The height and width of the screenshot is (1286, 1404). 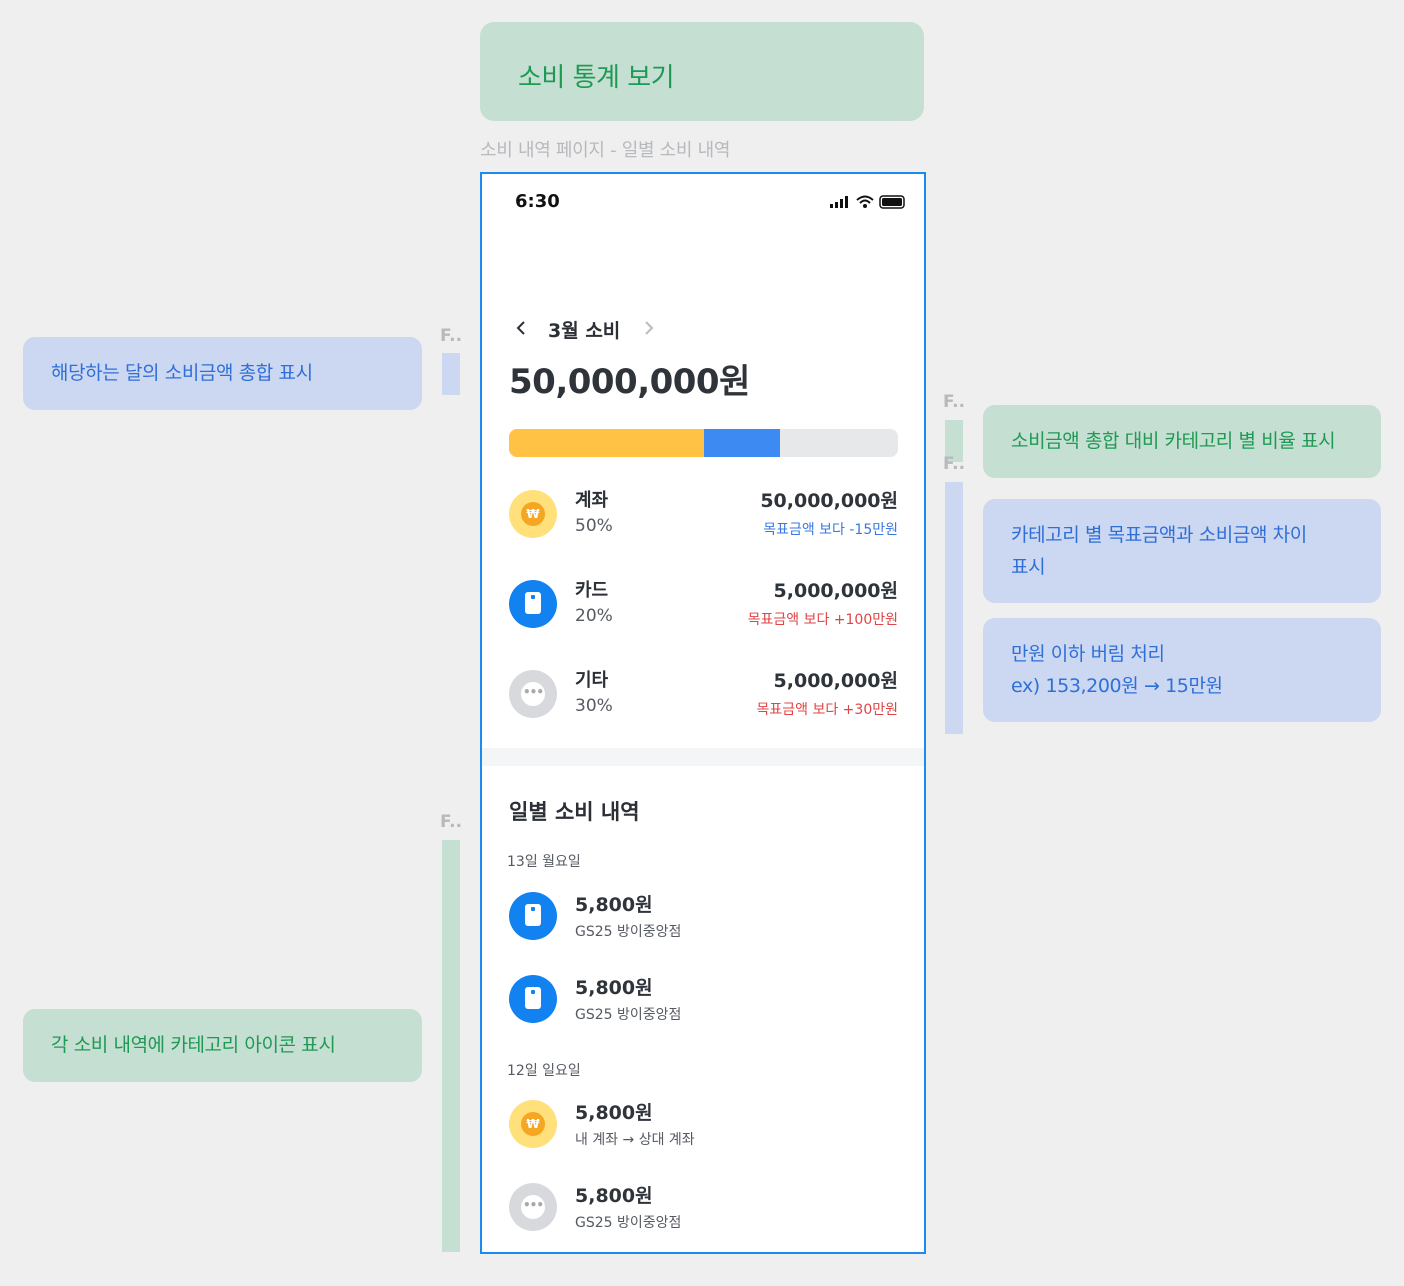 What do you see at coordinates (1173, 441) in the screenshot?
I see `note-text: 소비금액 총합 대비 카테고리 별 비율 표시` at bounding box center [1173, 441].